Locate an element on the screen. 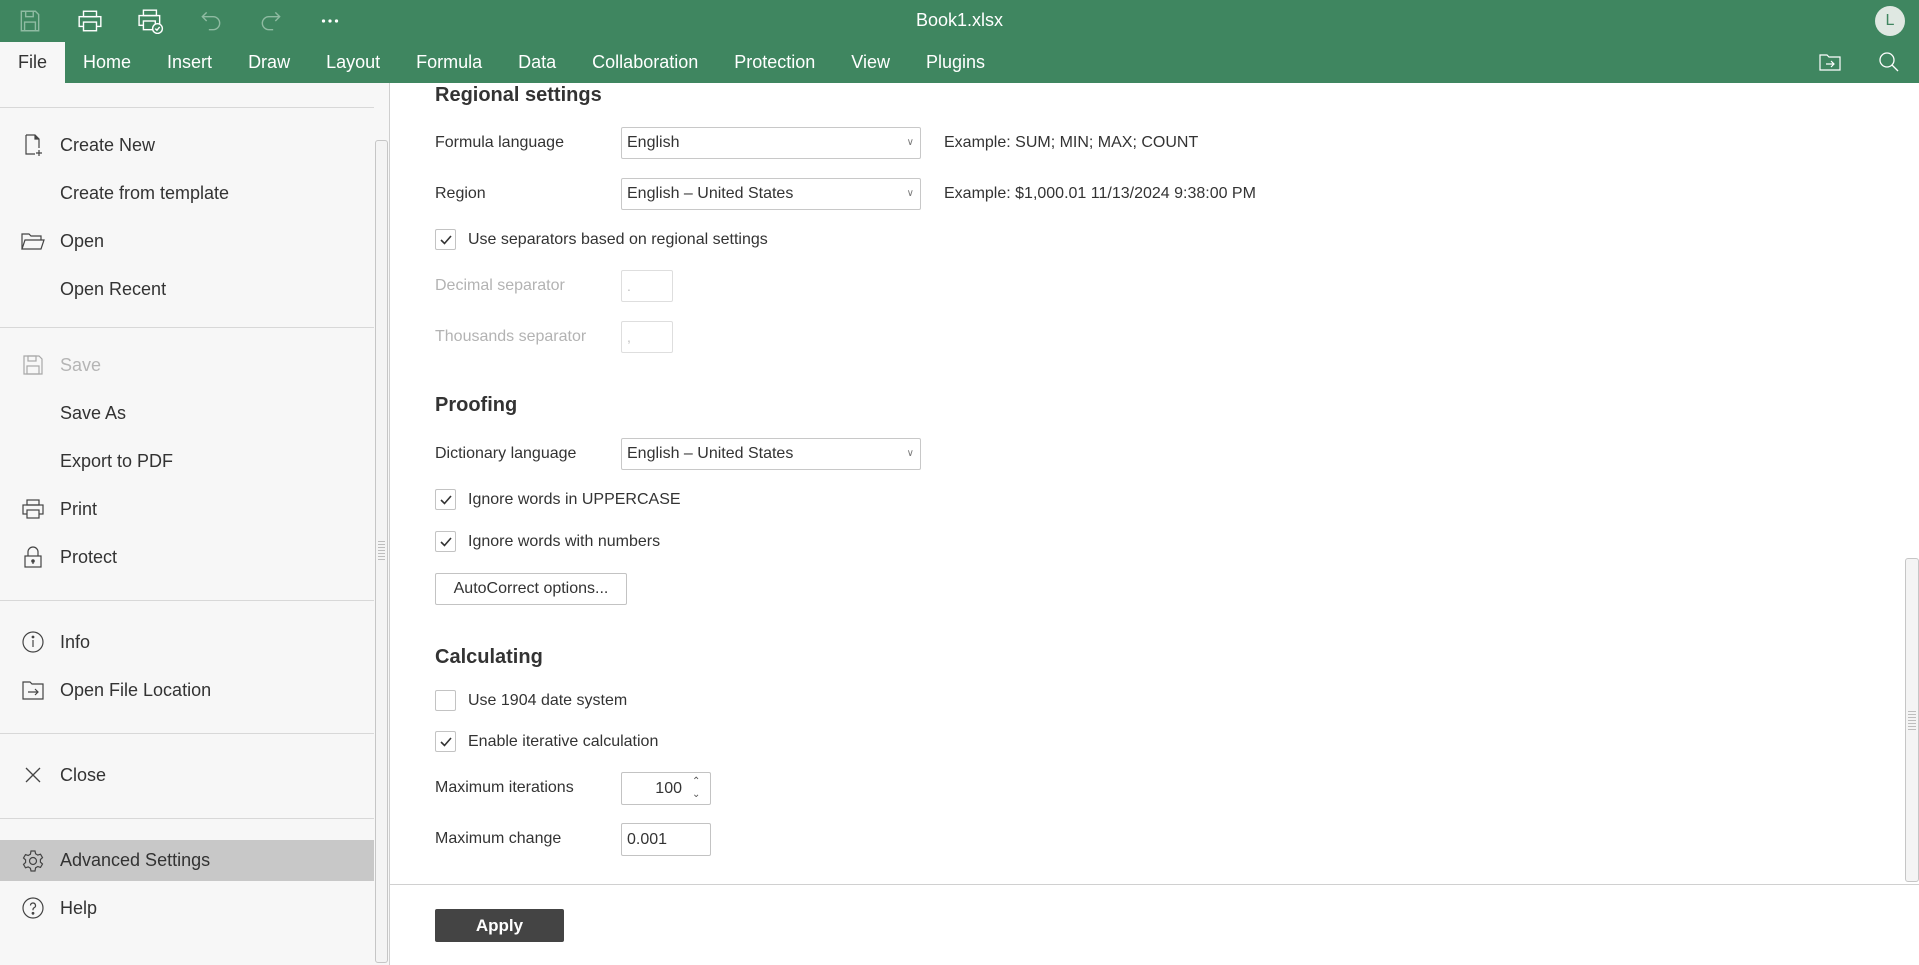 This screenshot has width=1919, height=965. formula-language-example: Example: SUM; MIN; MAX; COUNT is located at coordinates (1071, 142).